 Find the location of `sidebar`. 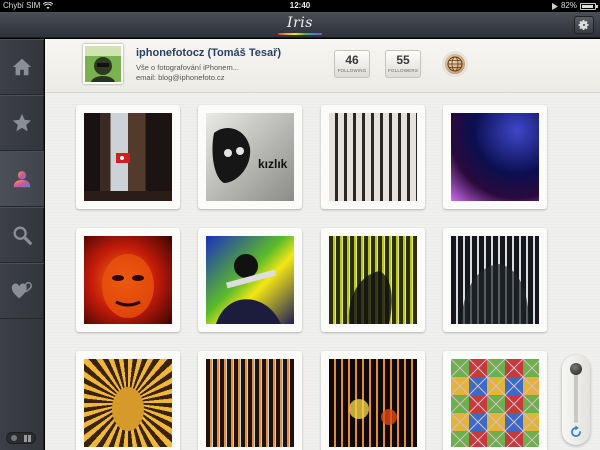

sidebar is located at coordinates (22, 244).